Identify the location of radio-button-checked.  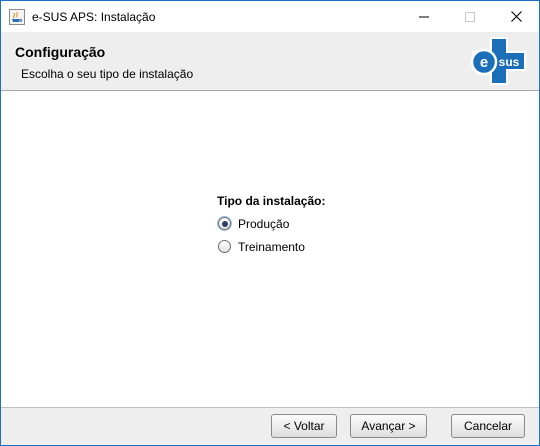
(224, 223).